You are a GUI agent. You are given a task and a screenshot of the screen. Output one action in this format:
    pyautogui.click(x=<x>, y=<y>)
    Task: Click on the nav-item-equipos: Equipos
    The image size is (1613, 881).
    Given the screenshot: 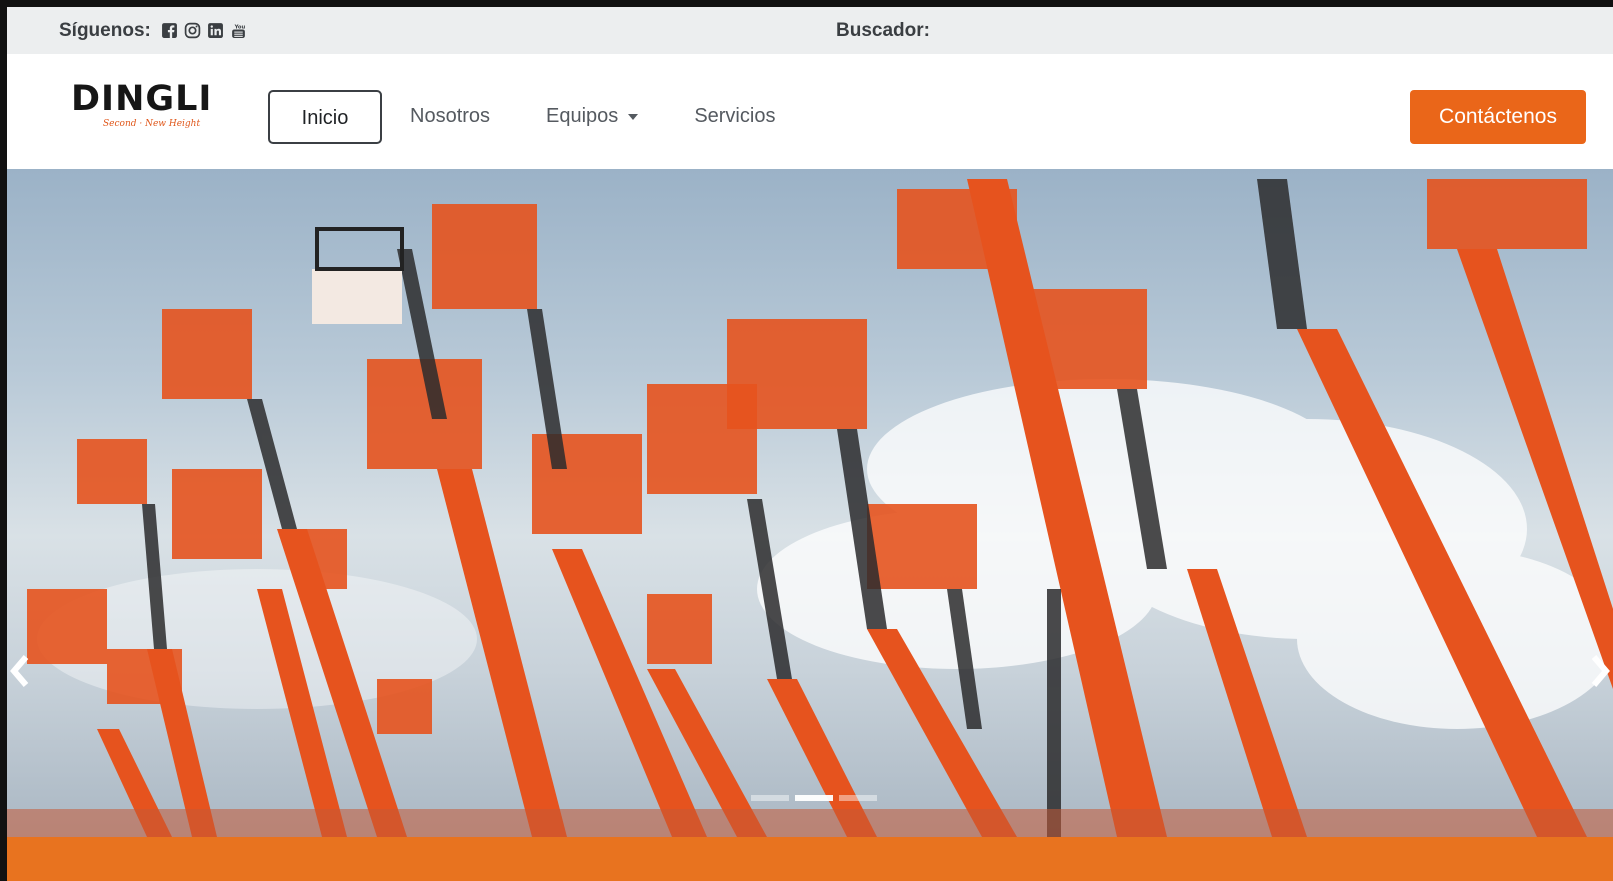 What is the action you would take?
    pyautogui.click(x=592, y=117)
    